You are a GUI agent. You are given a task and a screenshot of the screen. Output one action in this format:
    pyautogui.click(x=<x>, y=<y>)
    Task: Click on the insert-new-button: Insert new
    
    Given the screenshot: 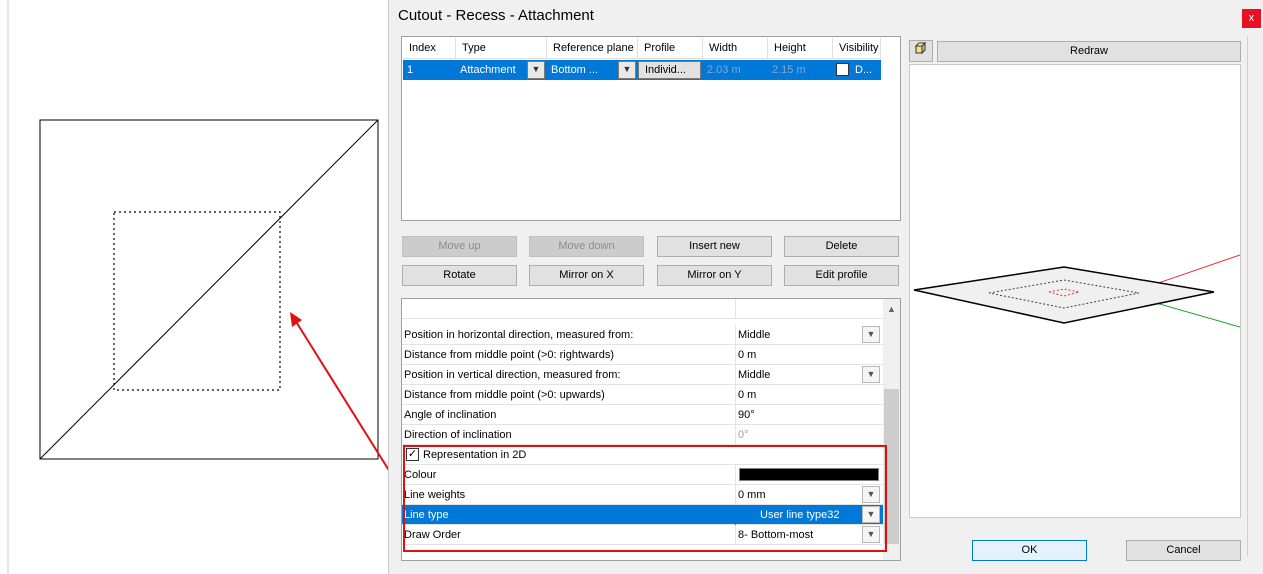 What is the action you would take?
    pyautogui.click(x=714, y=246)
    